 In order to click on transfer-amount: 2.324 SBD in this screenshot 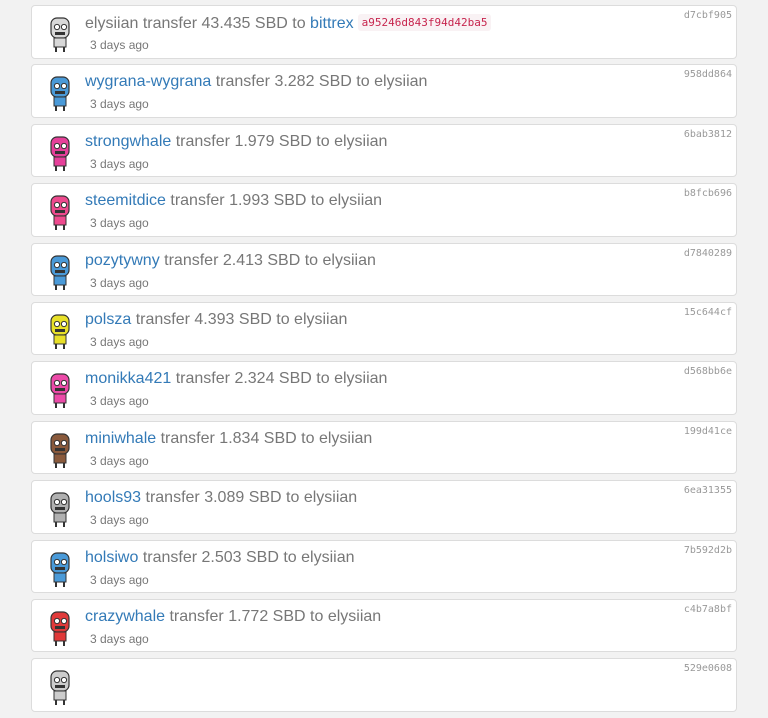, I will do `click(273, 379)`.